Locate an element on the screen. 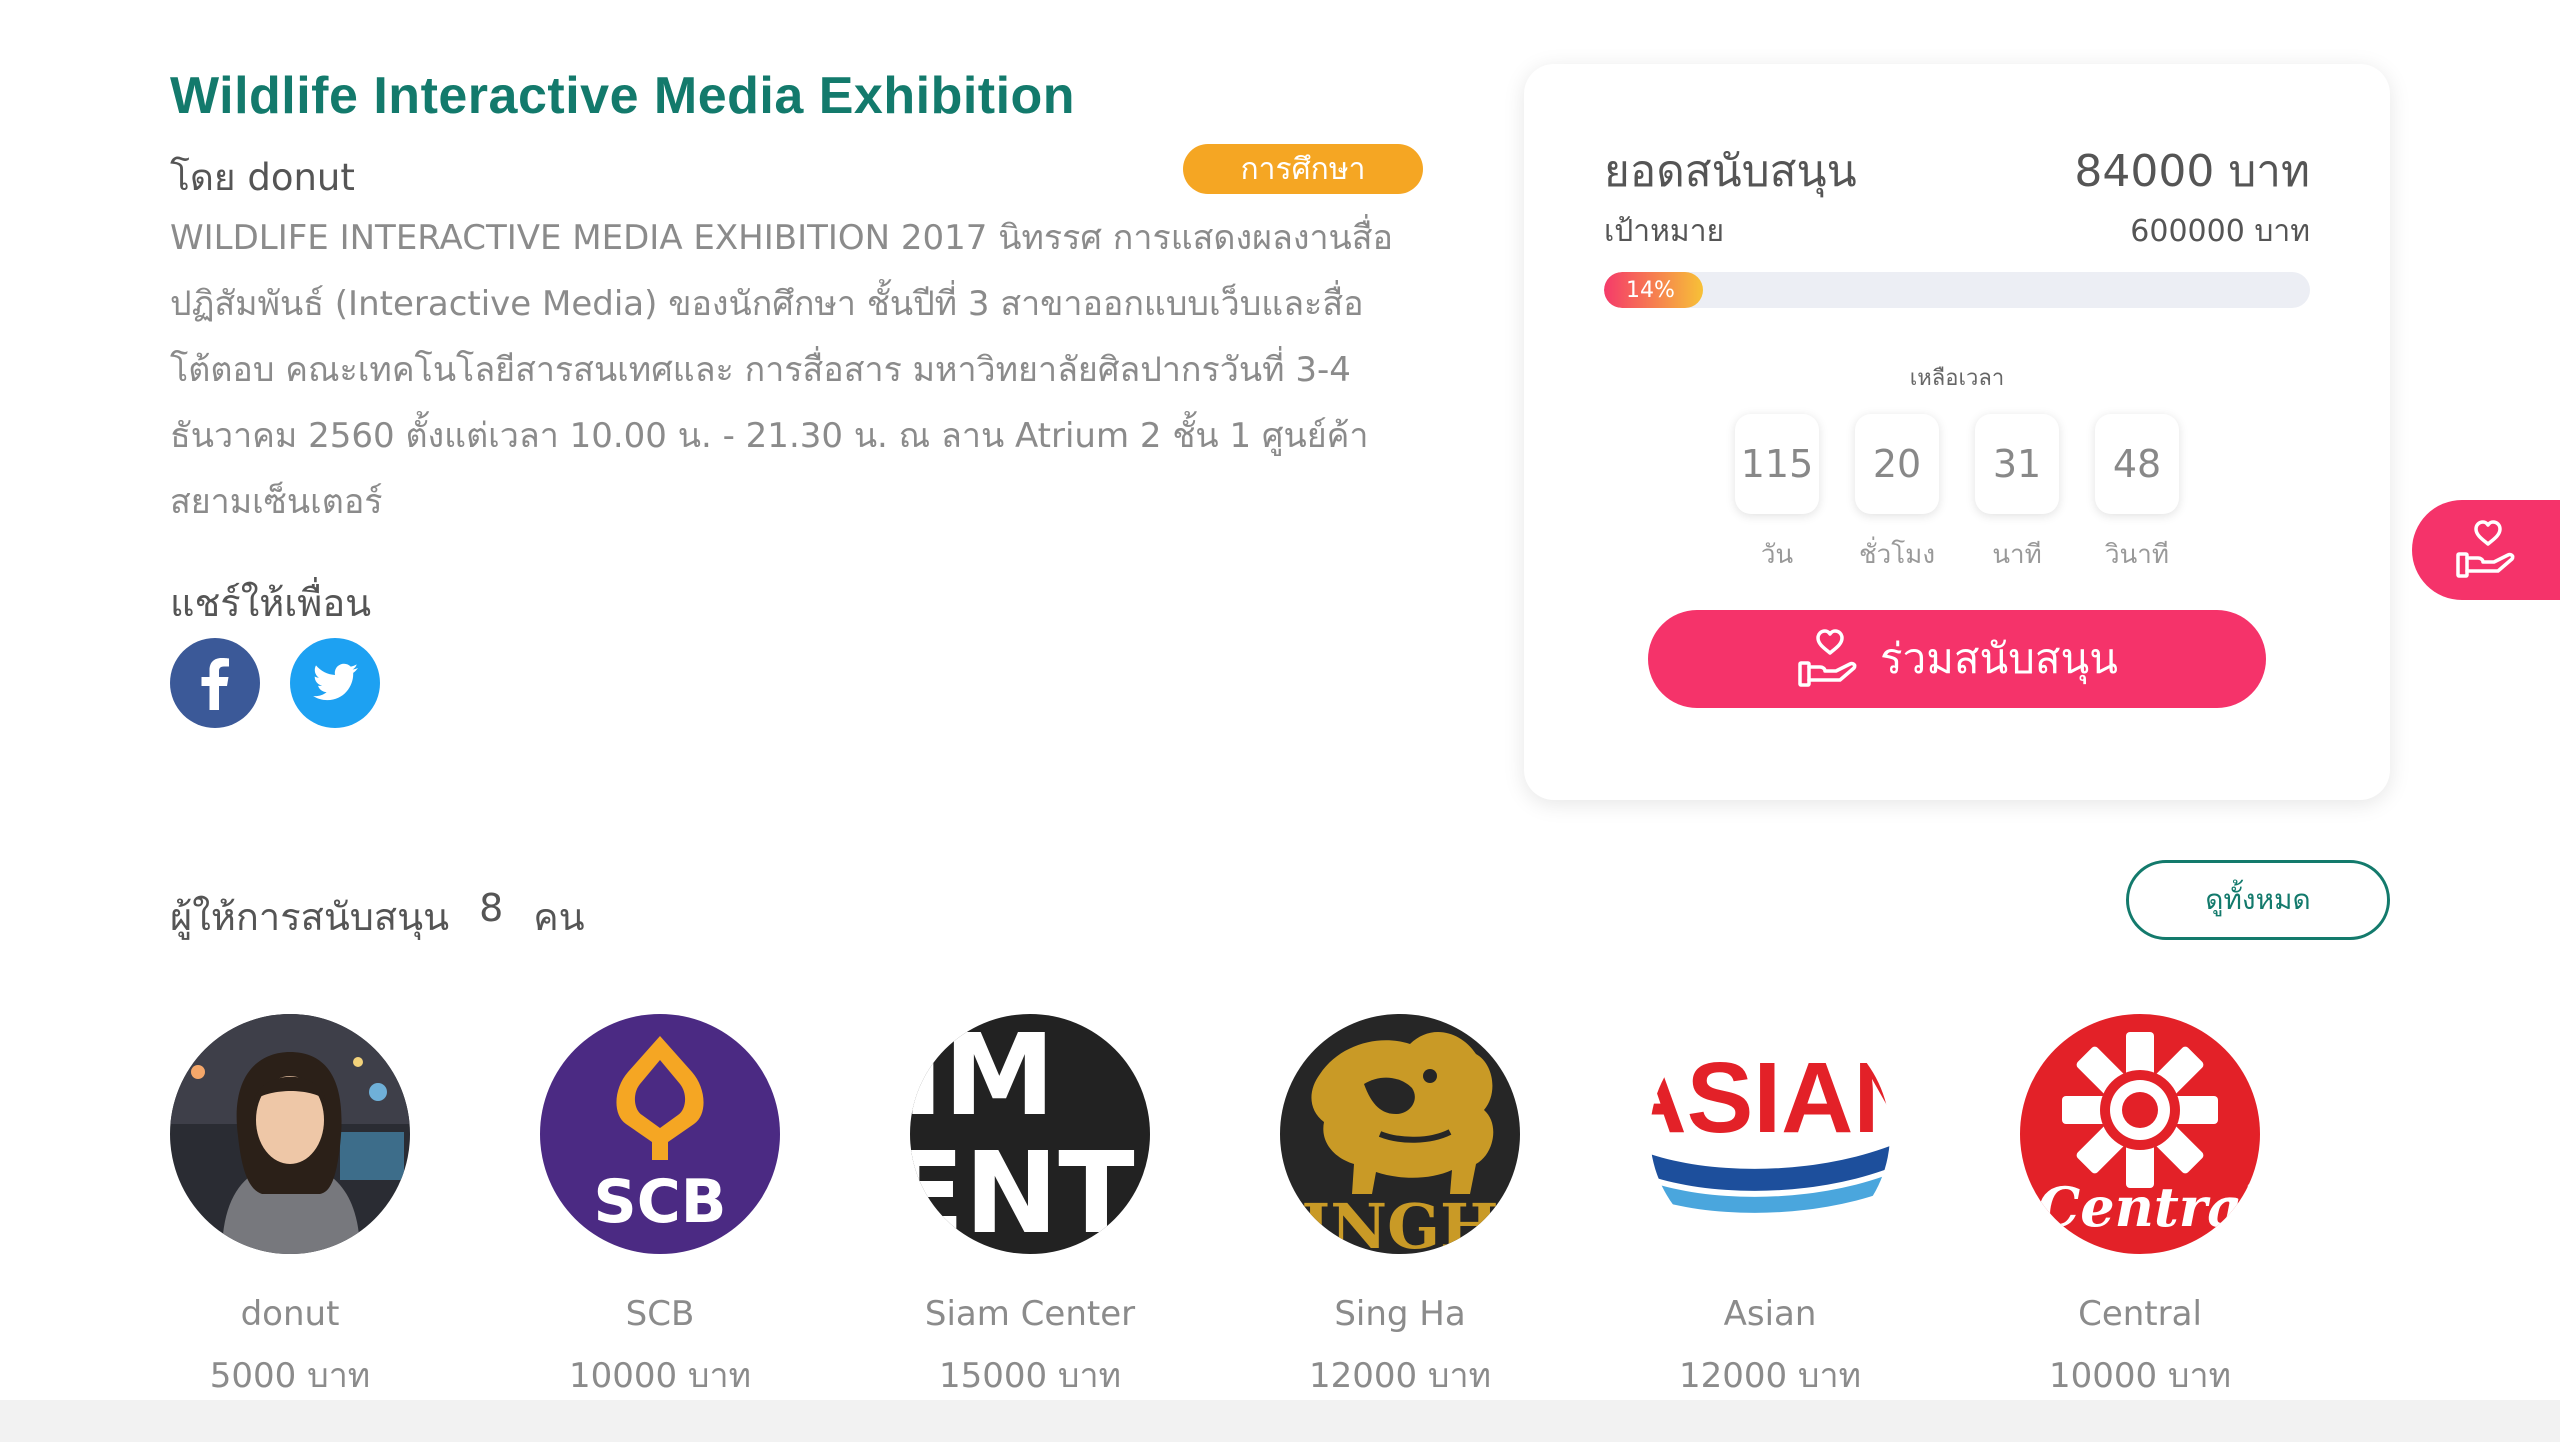 This screenshot has height=1442, width=2560. time-remaining-label: เหลือเวลา is located at coordinates (1957, 378).